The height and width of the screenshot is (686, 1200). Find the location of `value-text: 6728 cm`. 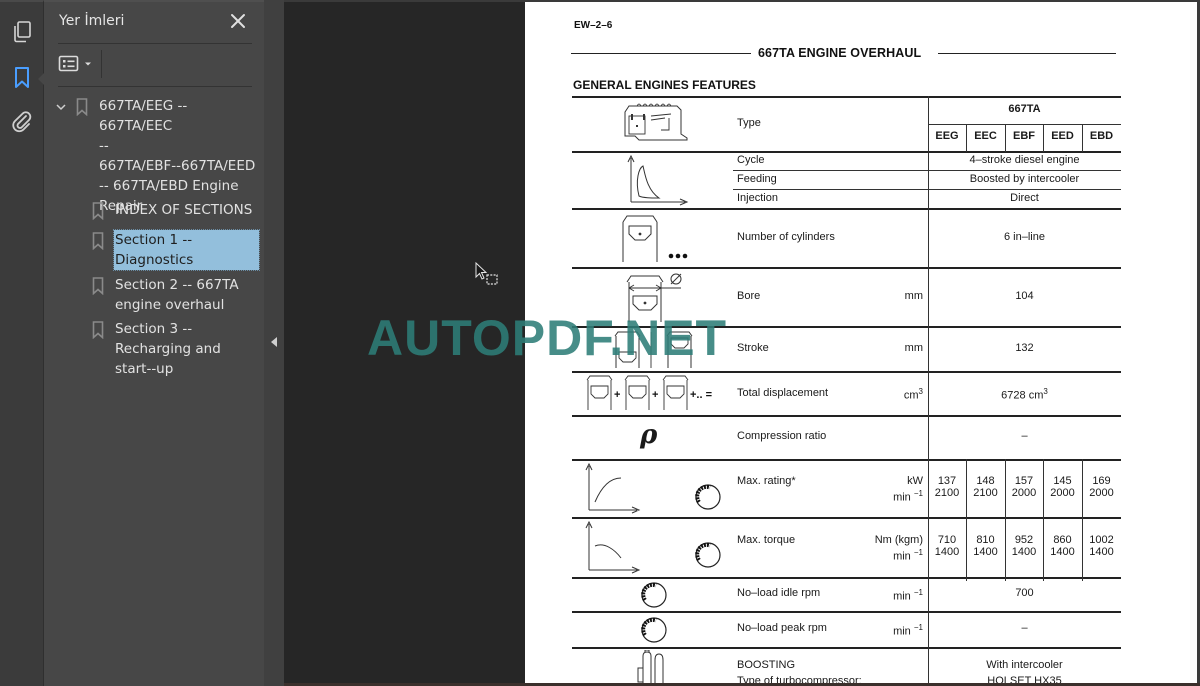

value-text: 6728 cm is located at coordinates (1022, 395).